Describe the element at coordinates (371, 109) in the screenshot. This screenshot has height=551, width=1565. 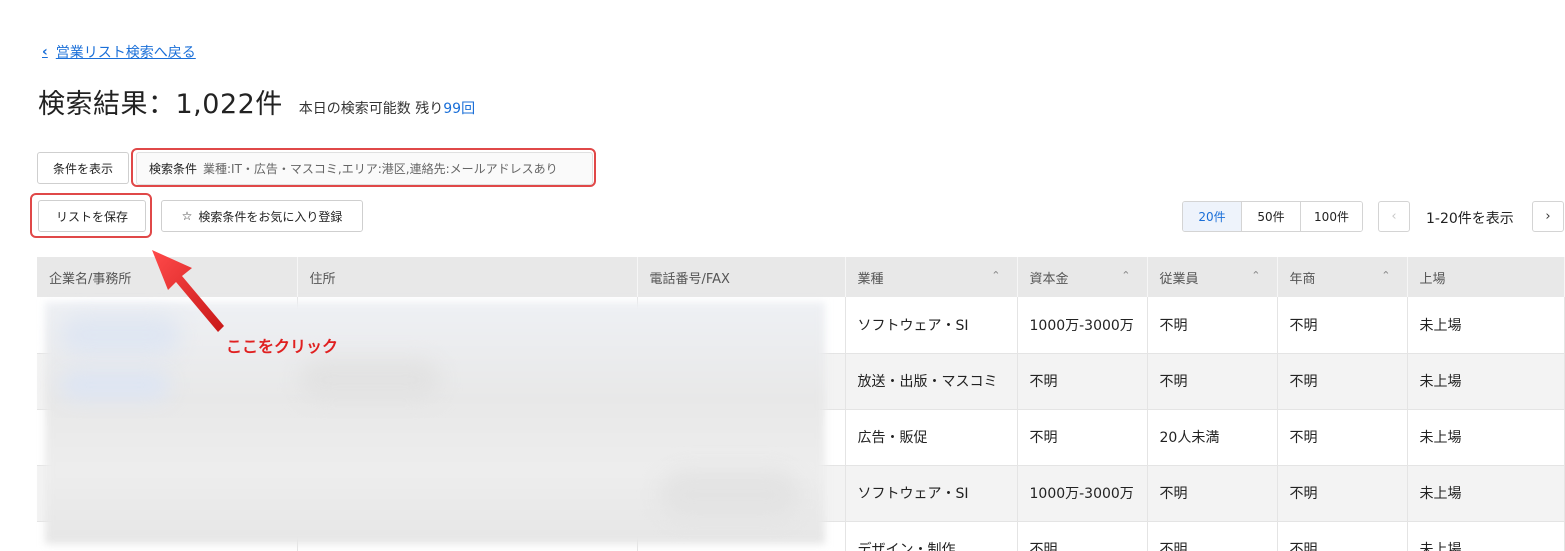
I see `remaining-prefix: 本日の検索可能数 残り` at that location.